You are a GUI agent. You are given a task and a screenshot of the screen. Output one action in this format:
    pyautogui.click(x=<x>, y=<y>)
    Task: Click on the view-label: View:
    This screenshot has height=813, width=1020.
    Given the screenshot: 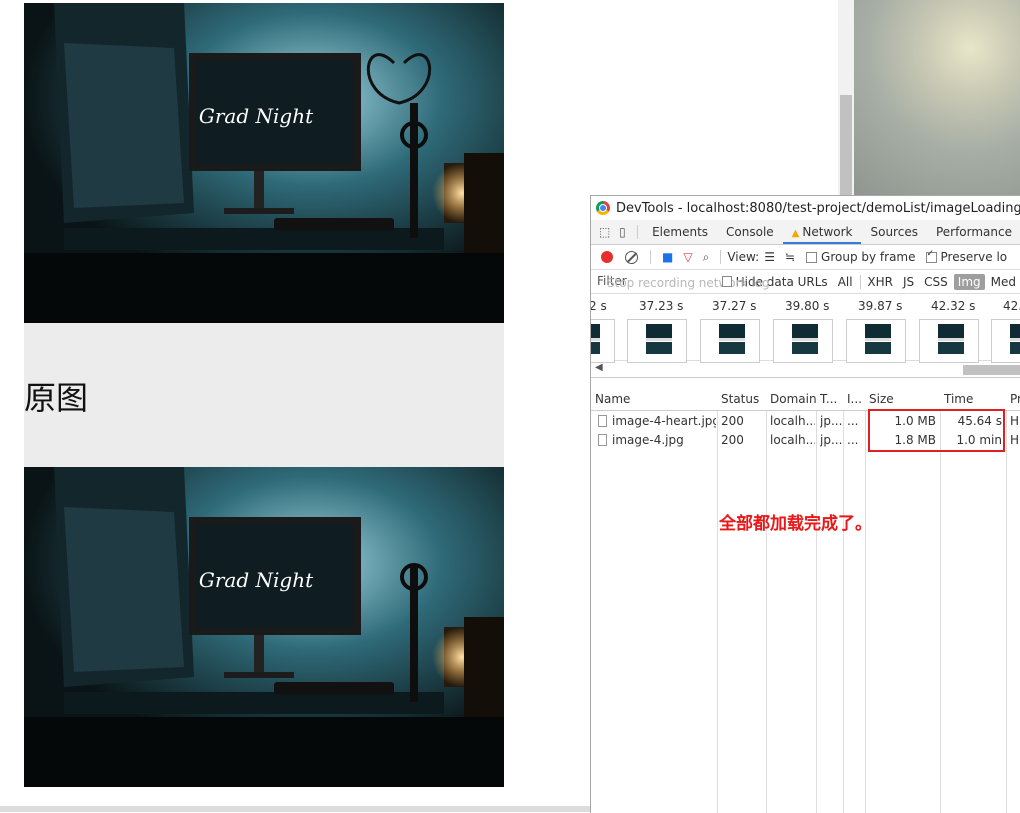 What is the action you would take?
    pyautogui.click(x=743, y=257)
    